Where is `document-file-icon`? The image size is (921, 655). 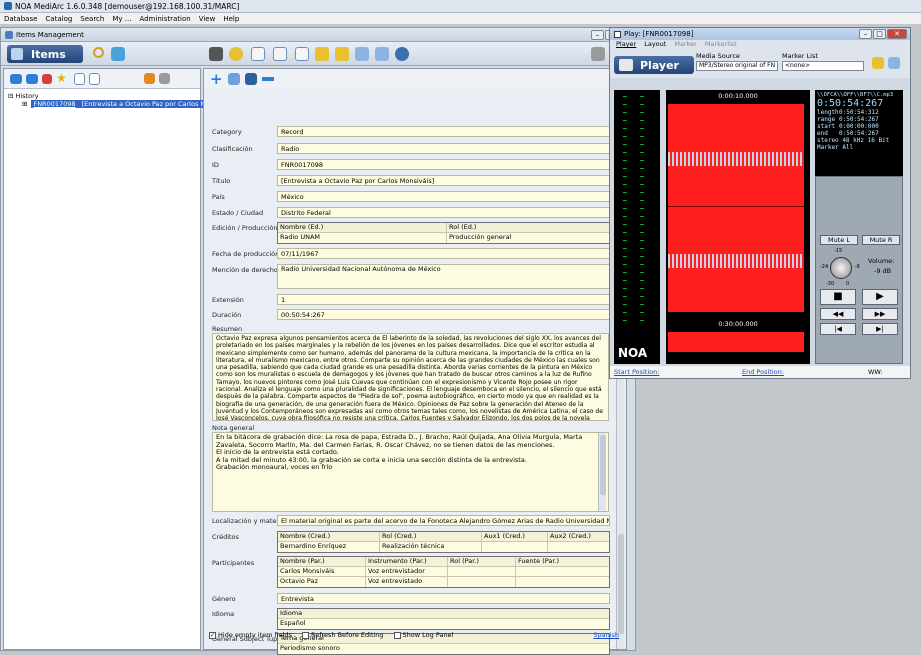 document-file-icon is located at coordinates (302, 54).